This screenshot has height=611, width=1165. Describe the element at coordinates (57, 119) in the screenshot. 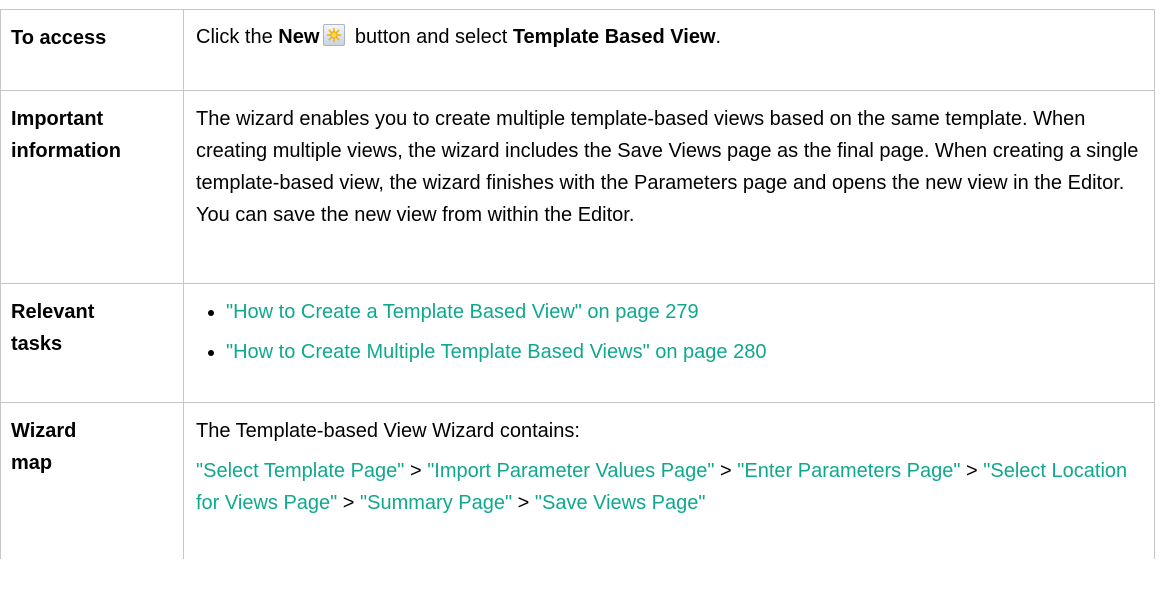

I see `label-line-1: Important` at that location.